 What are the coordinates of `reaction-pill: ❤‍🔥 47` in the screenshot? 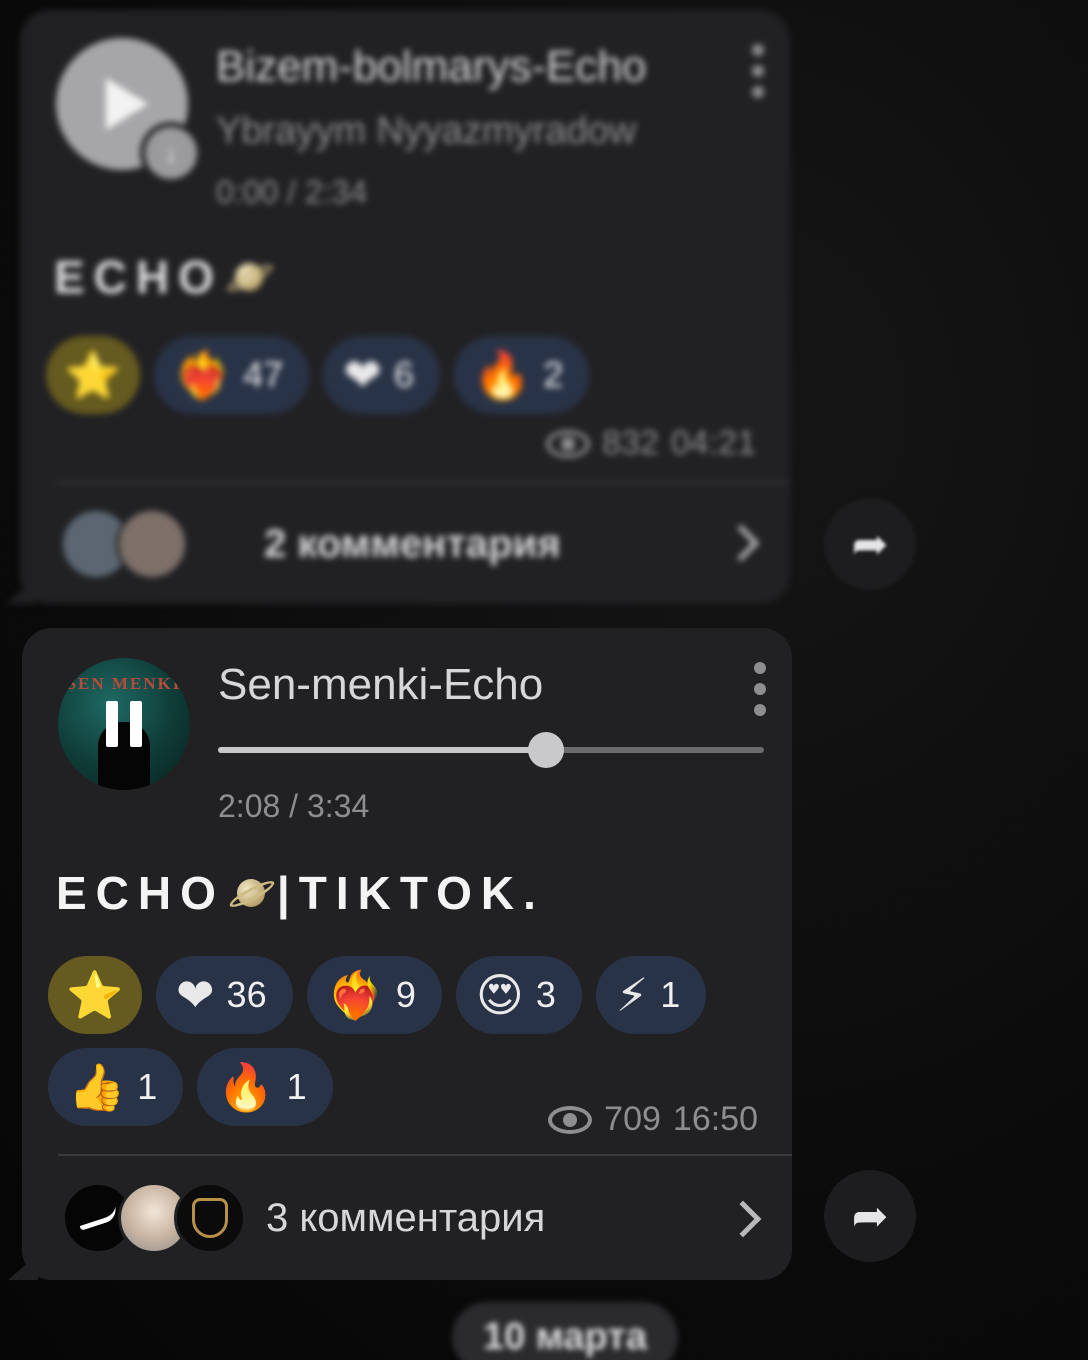 It's located at (232, 375).